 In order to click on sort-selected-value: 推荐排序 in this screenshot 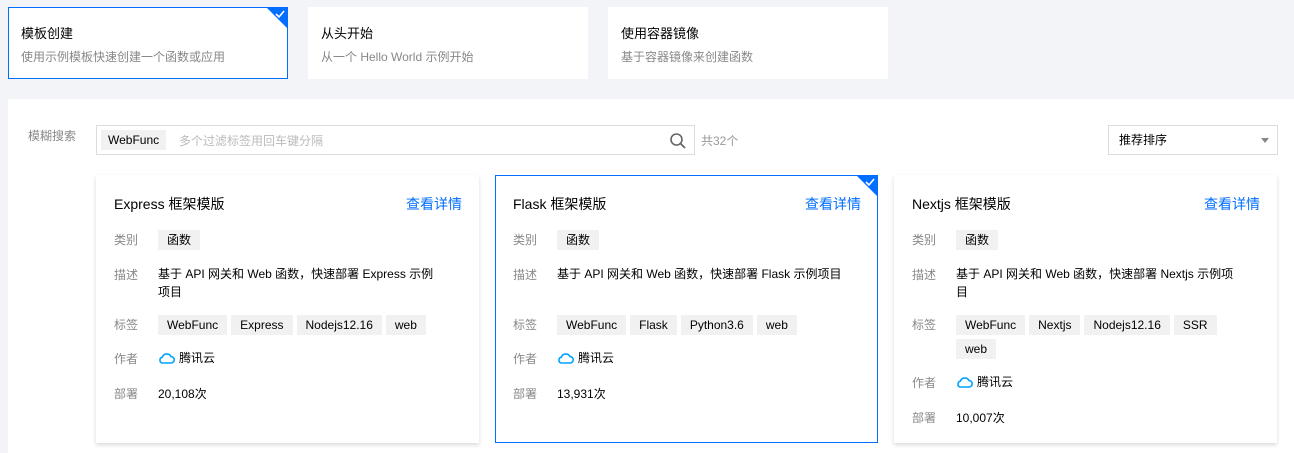, I will do `click(1143, 140)`.